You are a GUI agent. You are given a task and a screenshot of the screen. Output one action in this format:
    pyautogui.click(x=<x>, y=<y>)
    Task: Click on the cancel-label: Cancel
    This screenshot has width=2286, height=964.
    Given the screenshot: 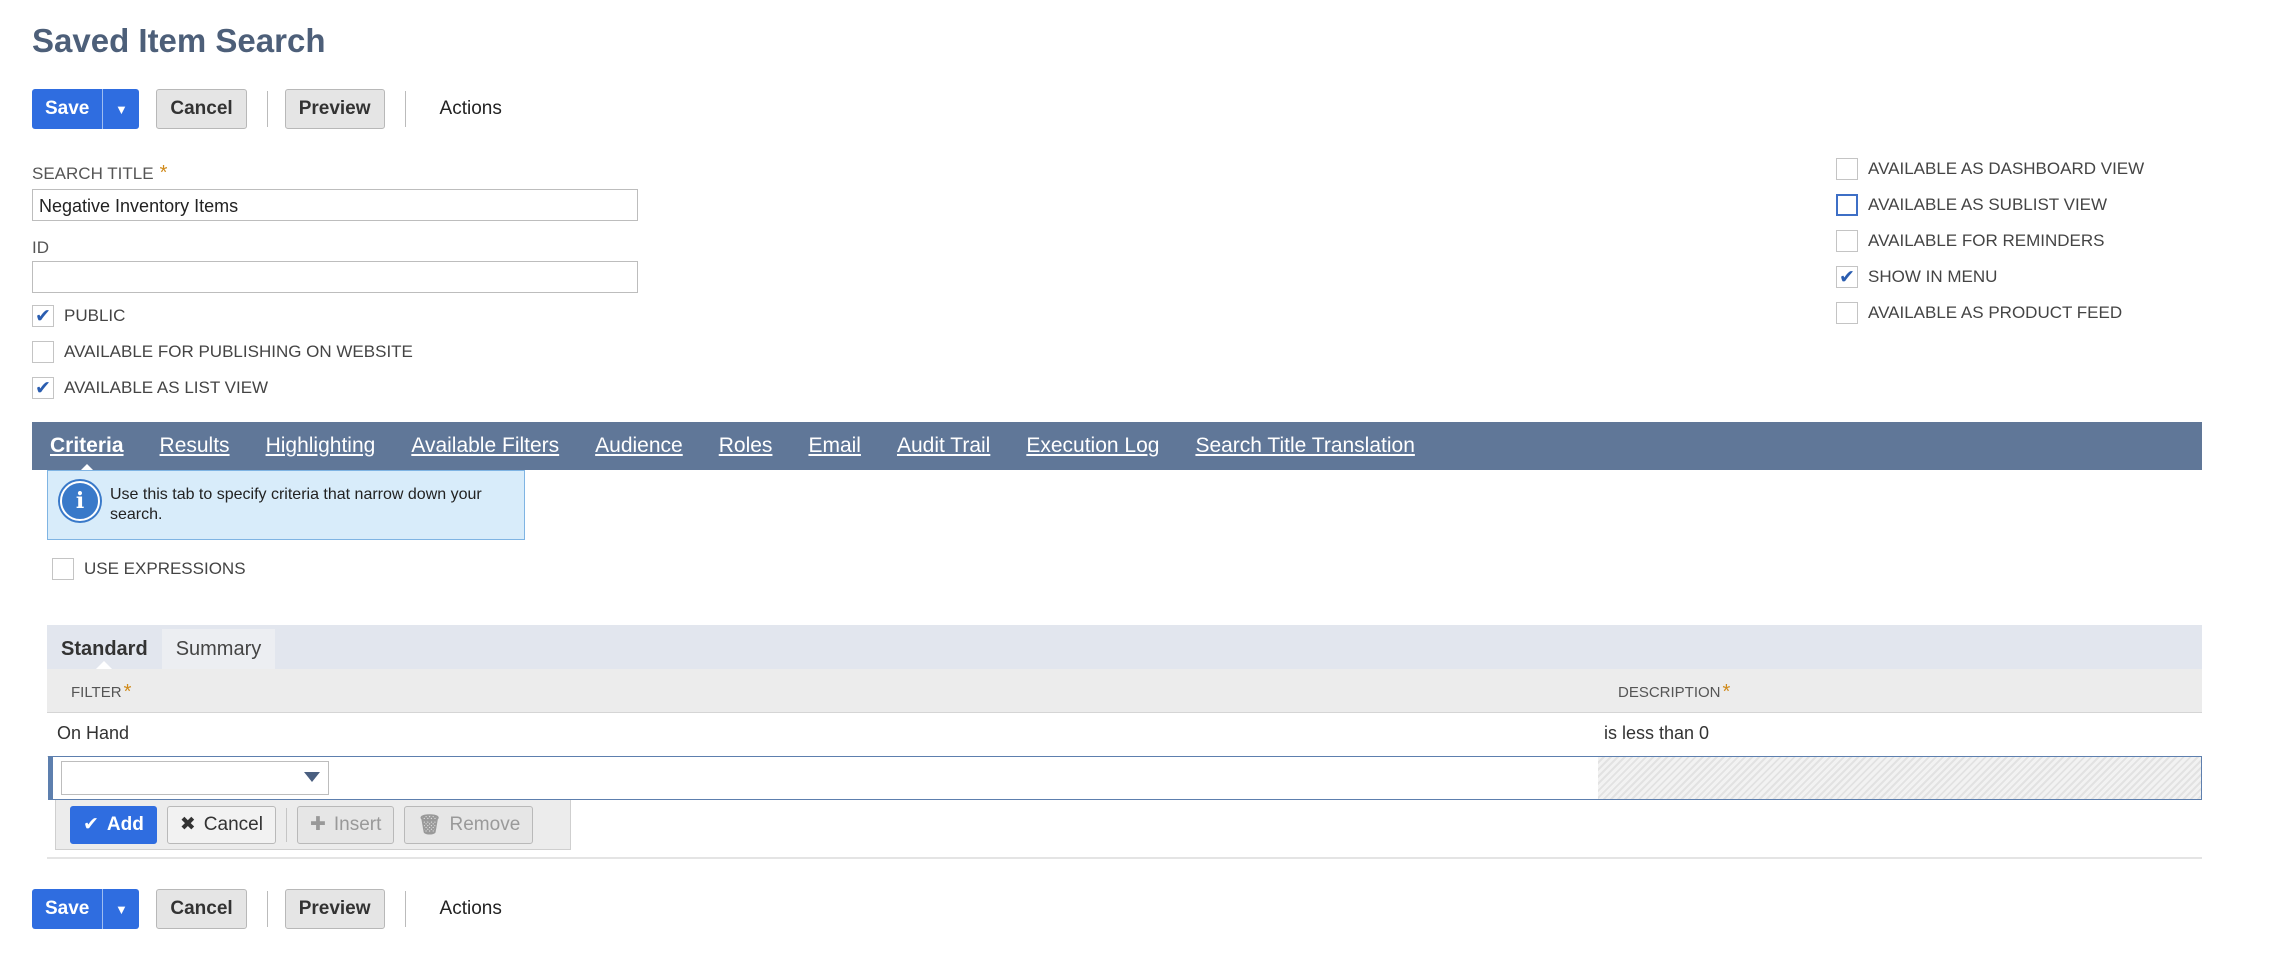 What is the action you would take?
    pyautogui.click(x=233, y=824)
    